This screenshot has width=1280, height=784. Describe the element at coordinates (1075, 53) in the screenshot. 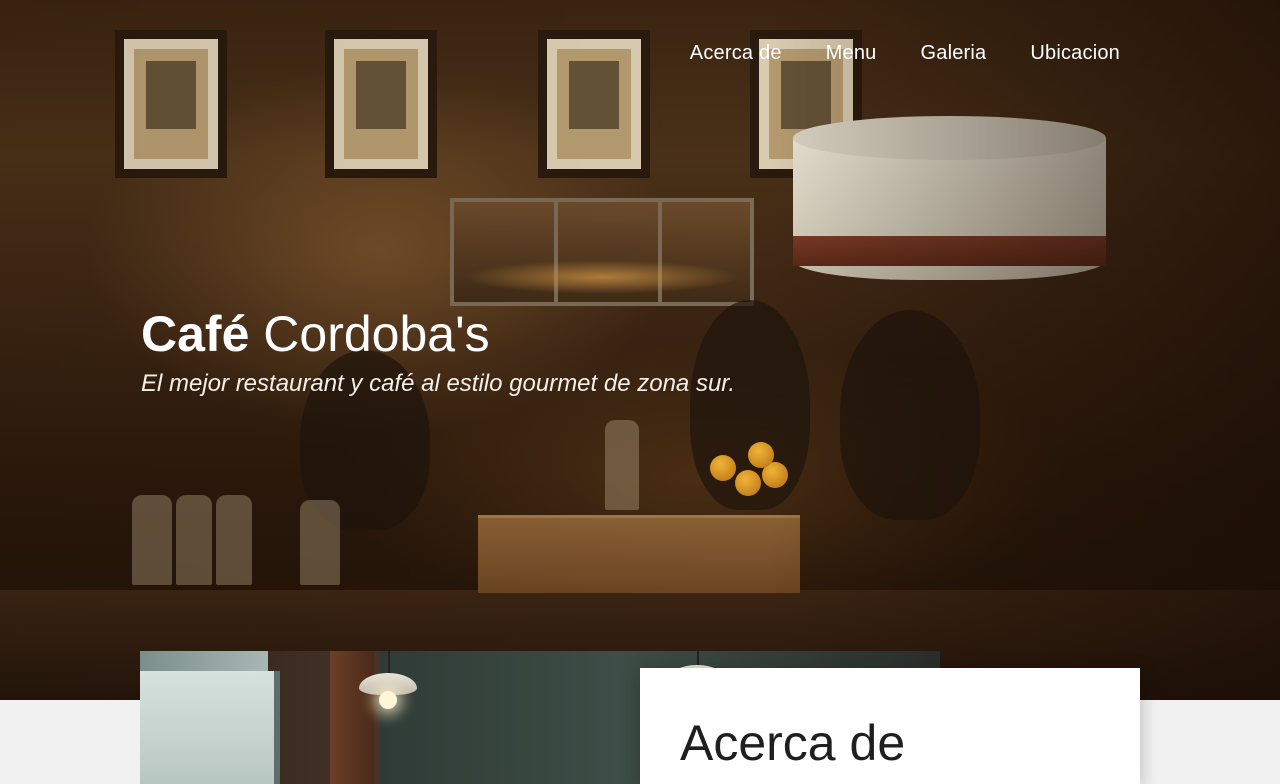

I see `nav-link-ubicacion: Ubicacion` at that location.